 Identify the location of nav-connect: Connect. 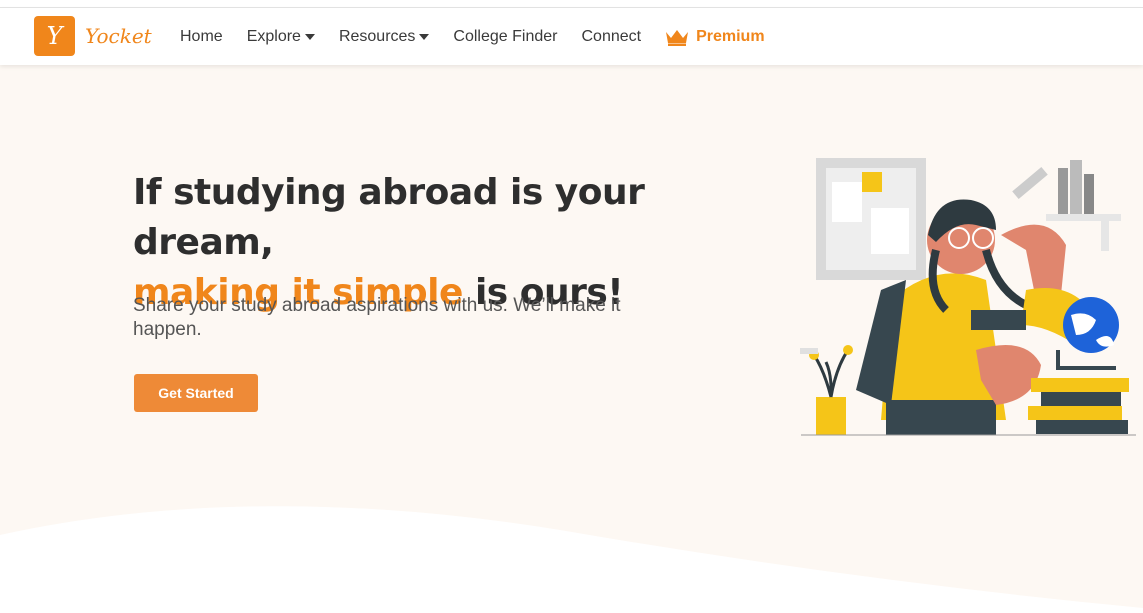
(611, 37).